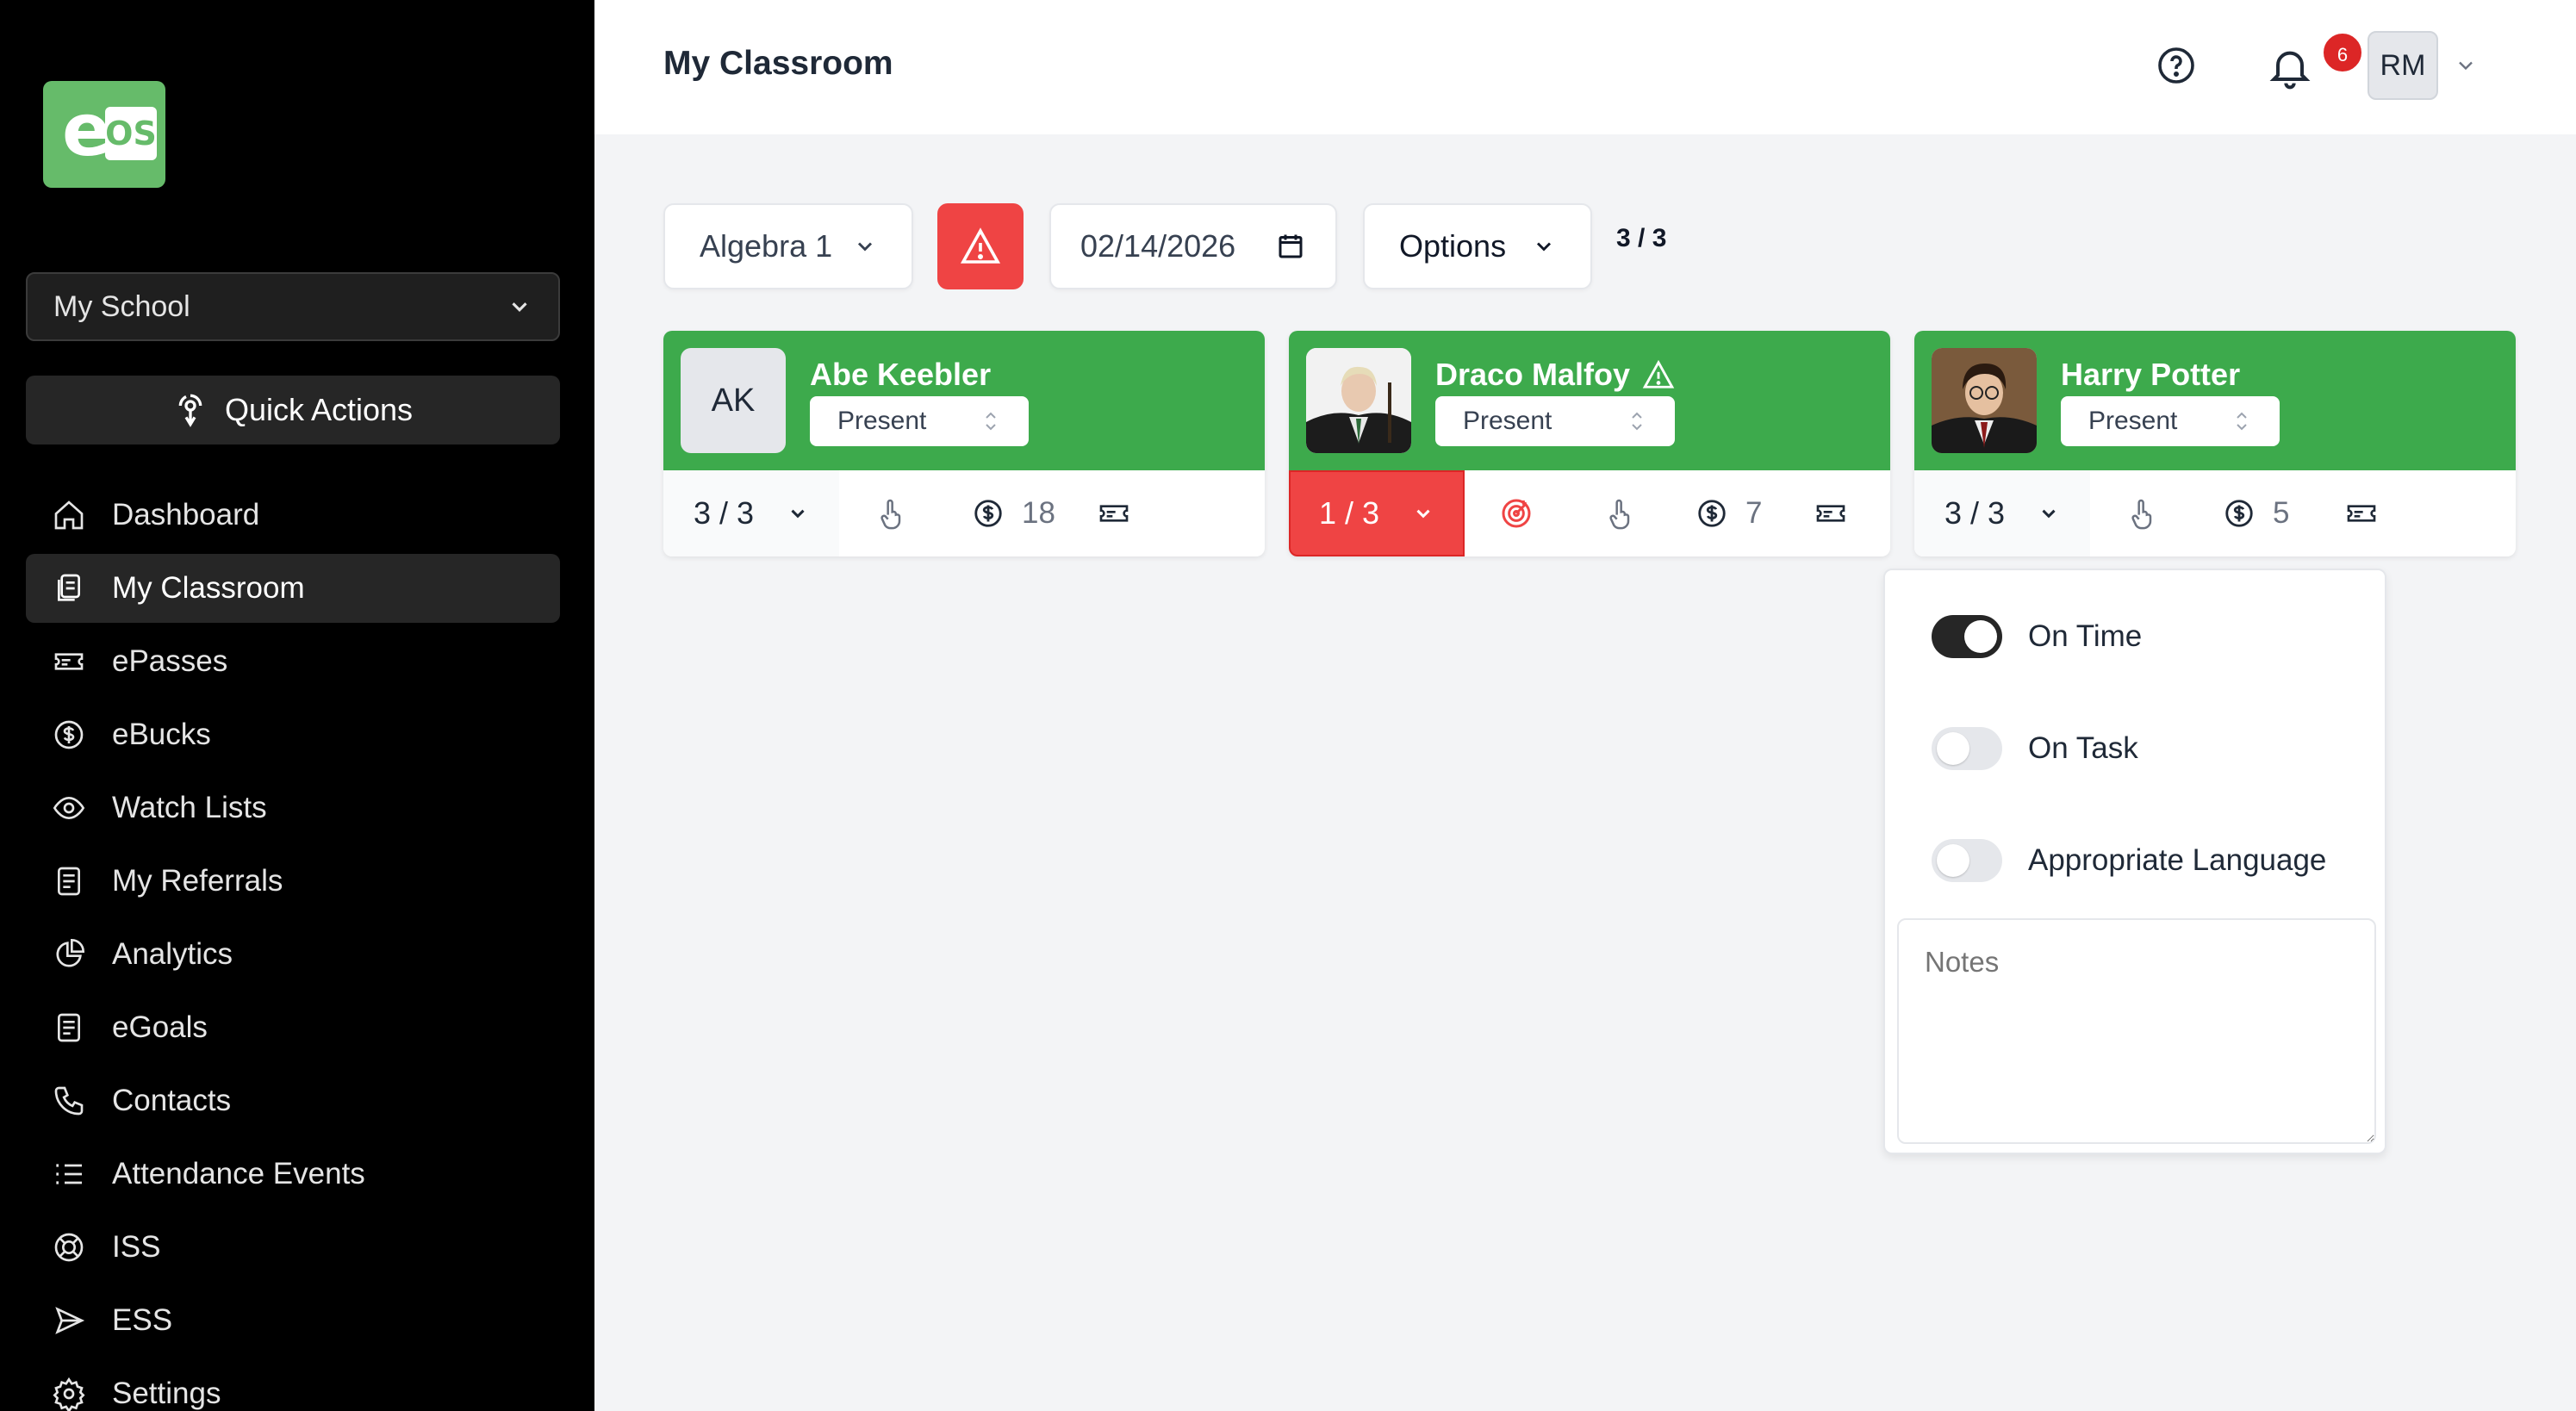 The image size is (2576, 1411). What do you see at coordinates (1967, 860) in the screenshot?
I see `appropriate-language-toggle` at bounding box center [1967, 860].